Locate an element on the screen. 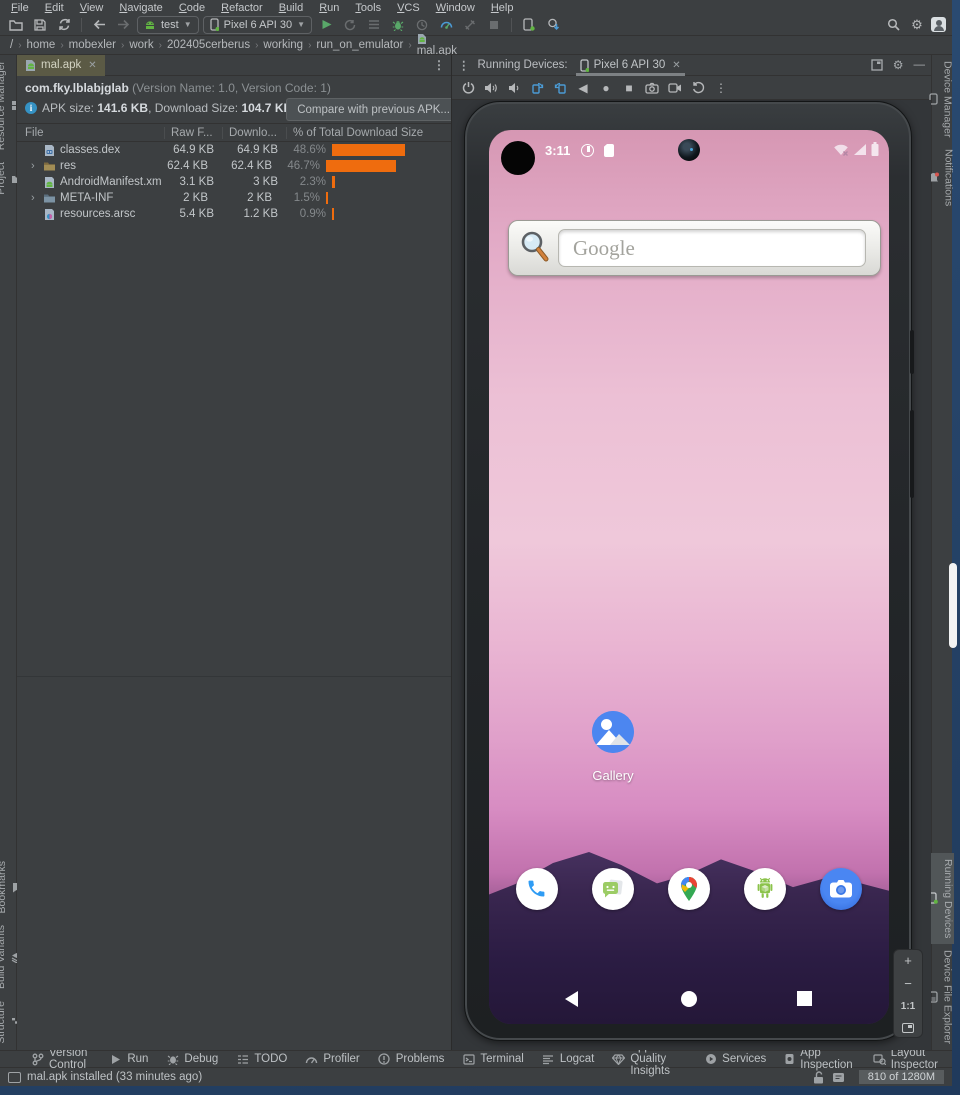 This screenshot has width=960, height=1095. editor-options-kebab-icon: ⋮ is located at coordinates (439, 65).